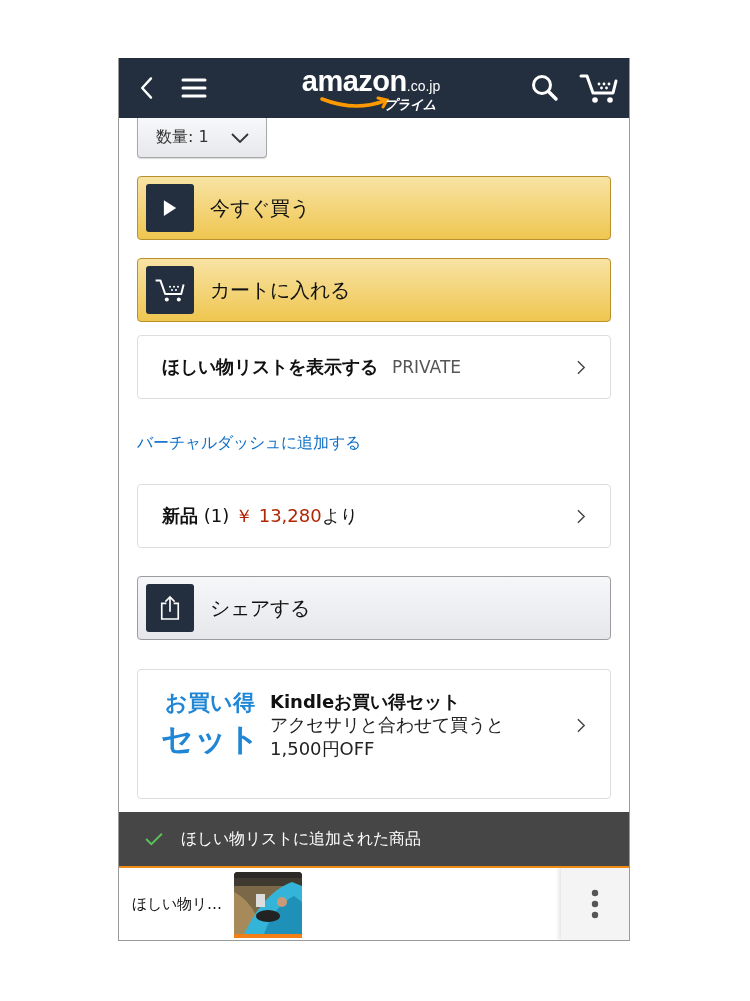 This screenshot has width=750, height=1001. Describe the element at coordinates (410, 104) in the screenshot. I see `logo-prime: プライム` at that location.